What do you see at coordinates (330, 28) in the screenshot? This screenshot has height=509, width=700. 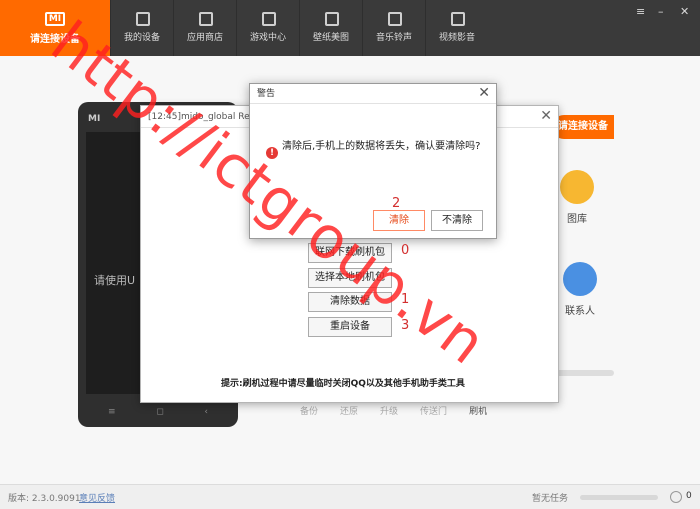 I see `tab-wallpapers: 壁纸美图` at bounding box center [330, 28].